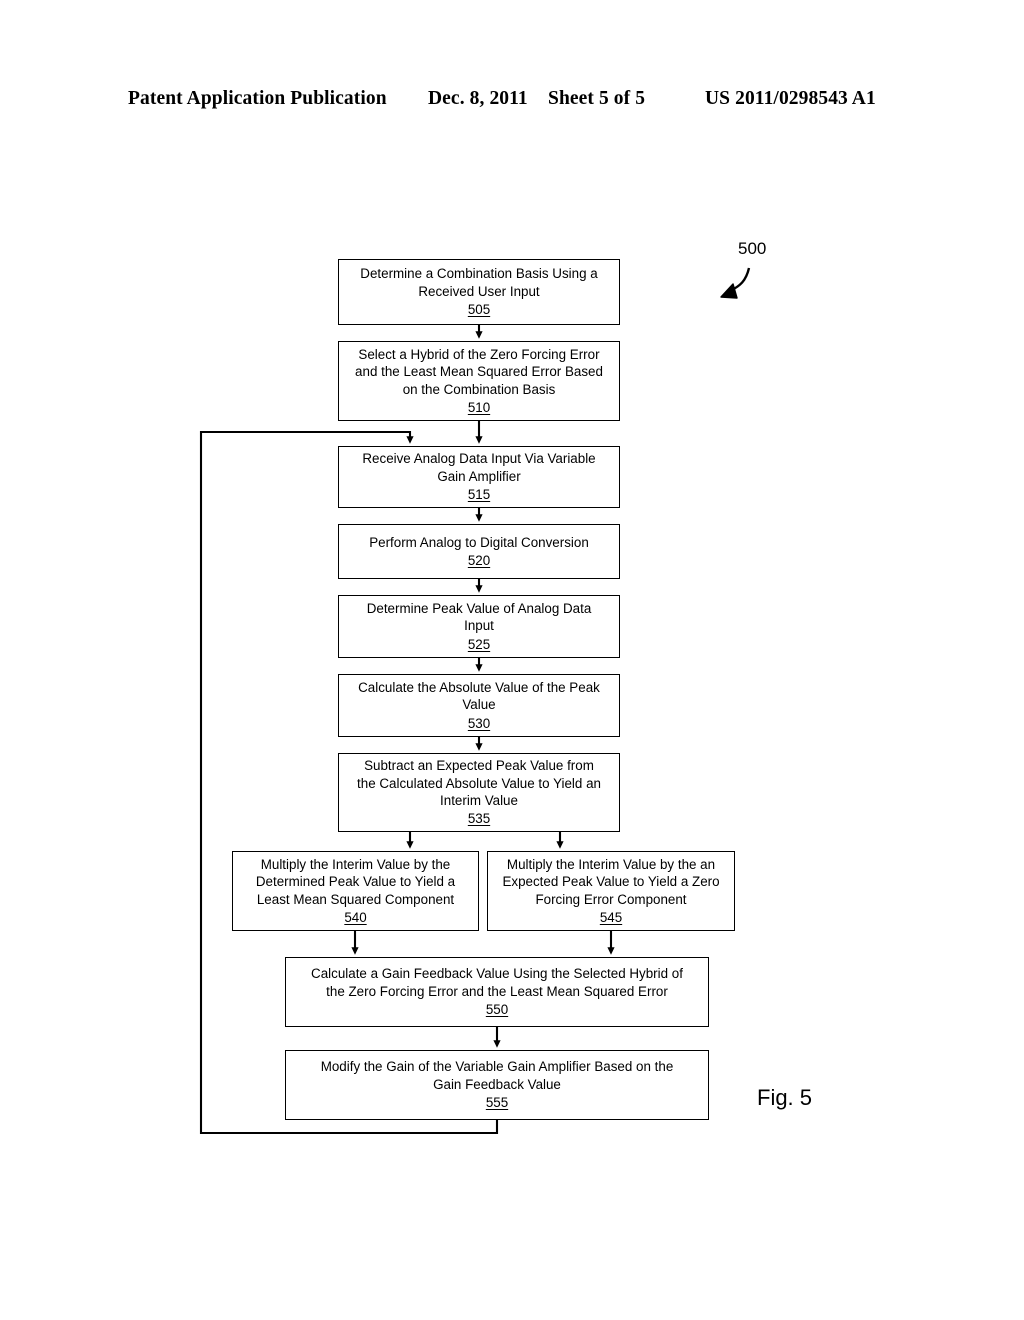  What do you see at coordinates (479, 542) in the screenshot?
I see `flowchart-step-520-text: Perform Analog to Digital Conversion` at bounding box center [479, 542].